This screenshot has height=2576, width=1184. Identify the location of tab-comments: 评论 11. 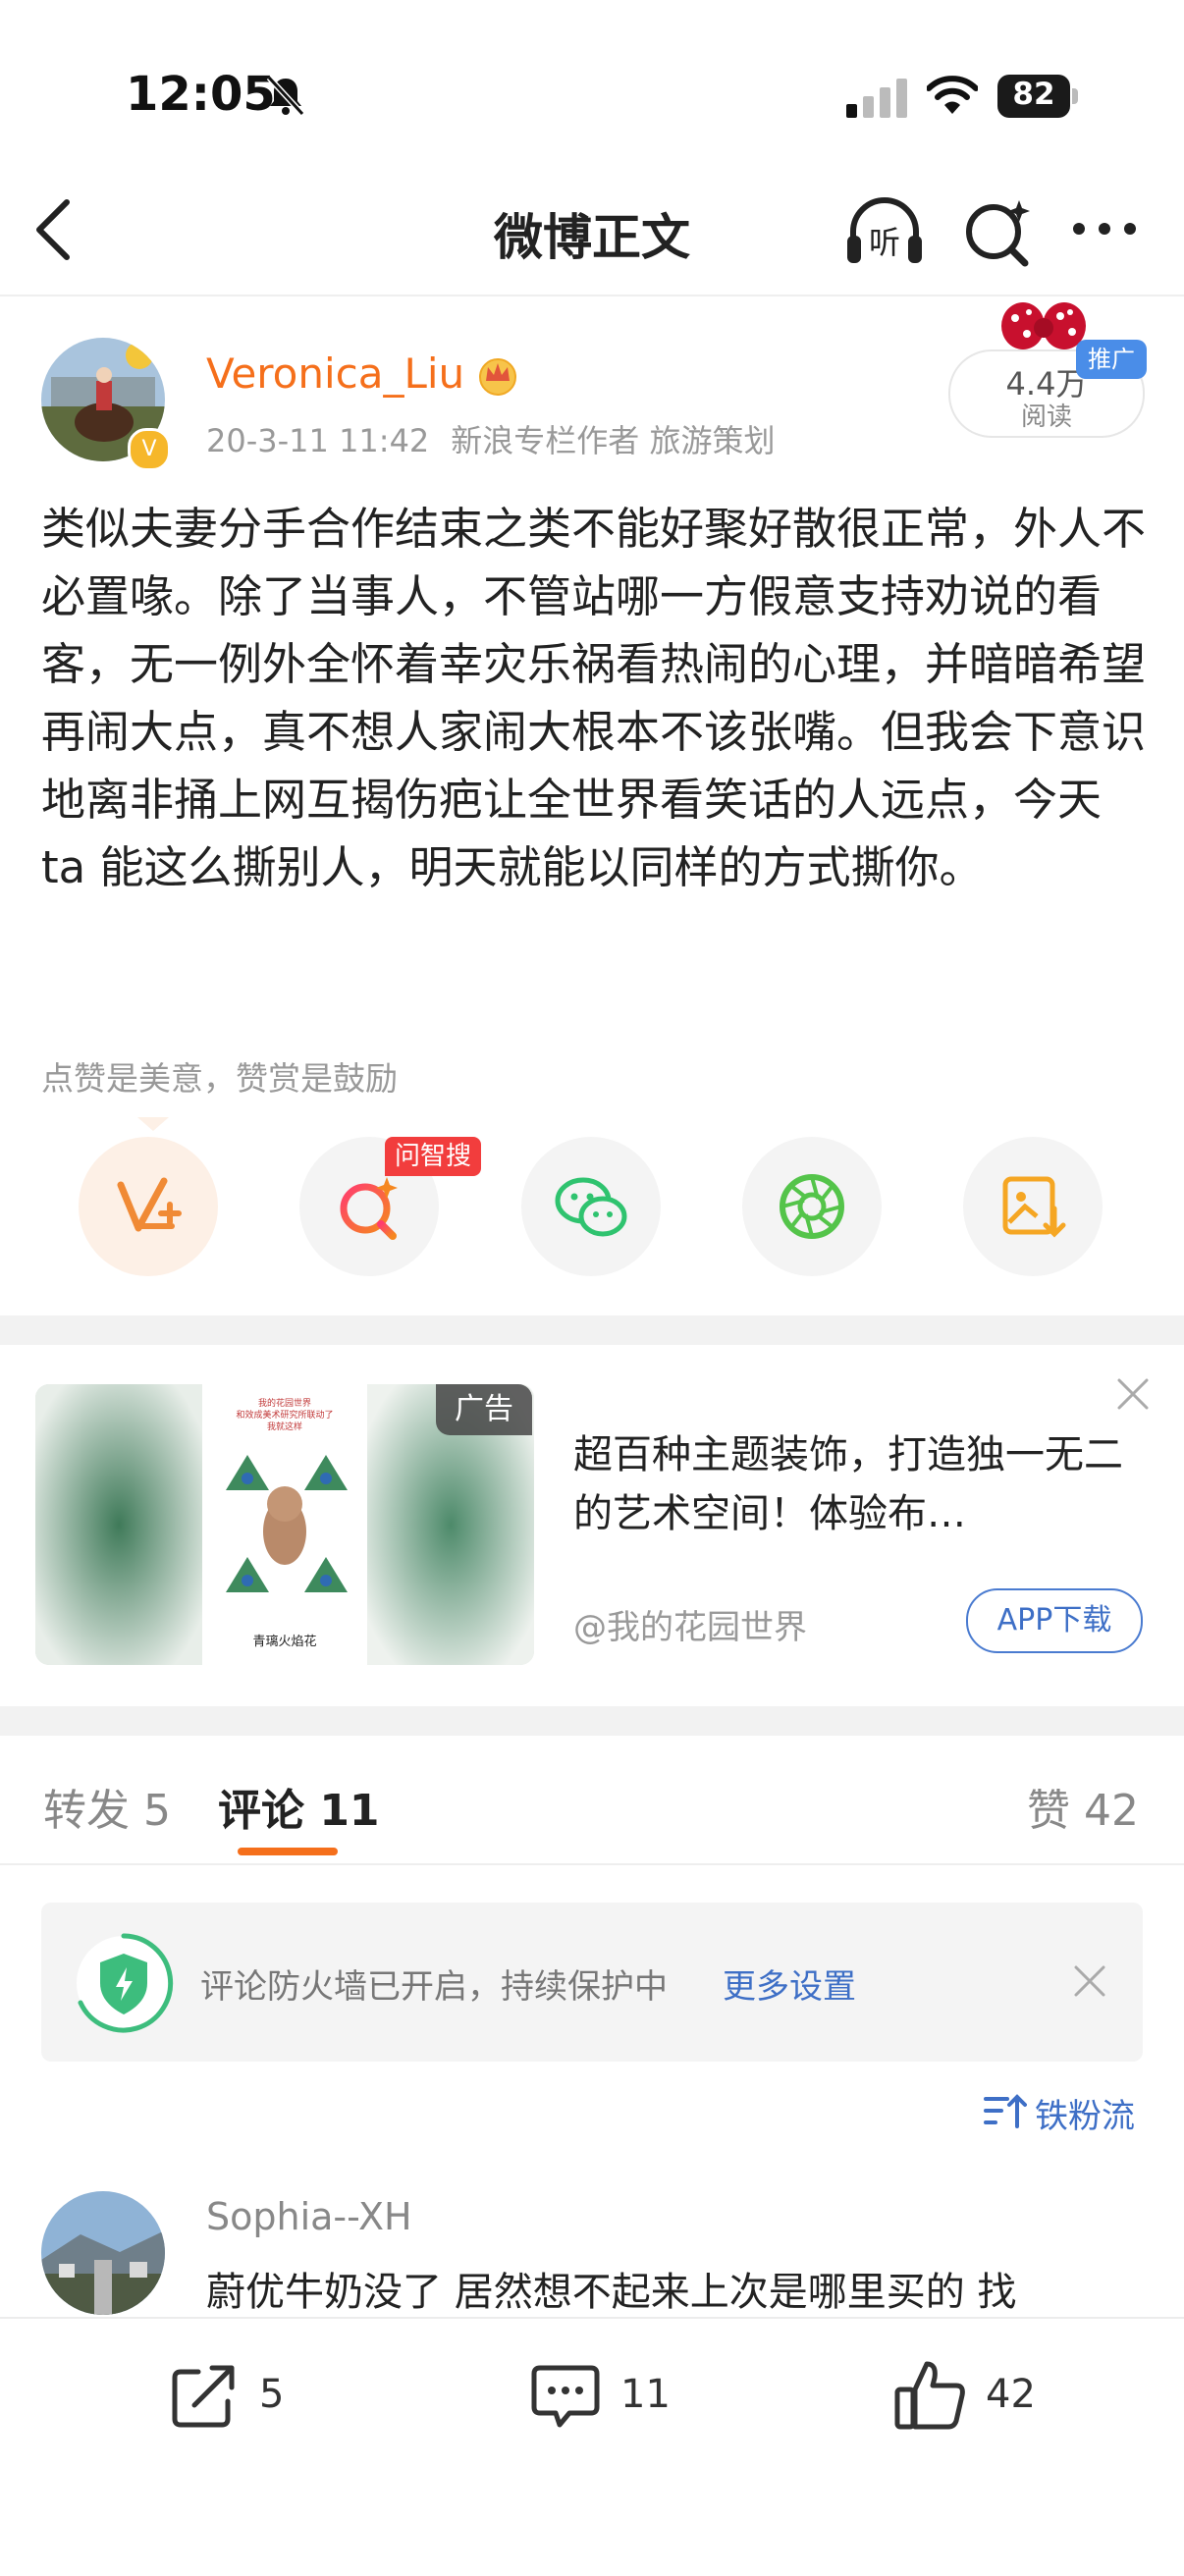
(299, 1806).